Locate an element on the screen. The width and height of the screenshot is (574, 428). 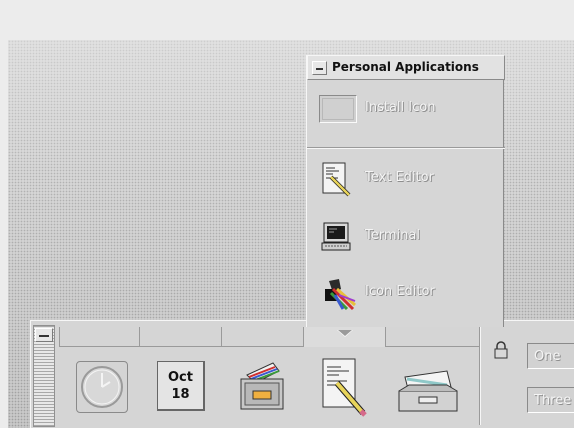
front-panel-clock is located at coordinates (101, 388).